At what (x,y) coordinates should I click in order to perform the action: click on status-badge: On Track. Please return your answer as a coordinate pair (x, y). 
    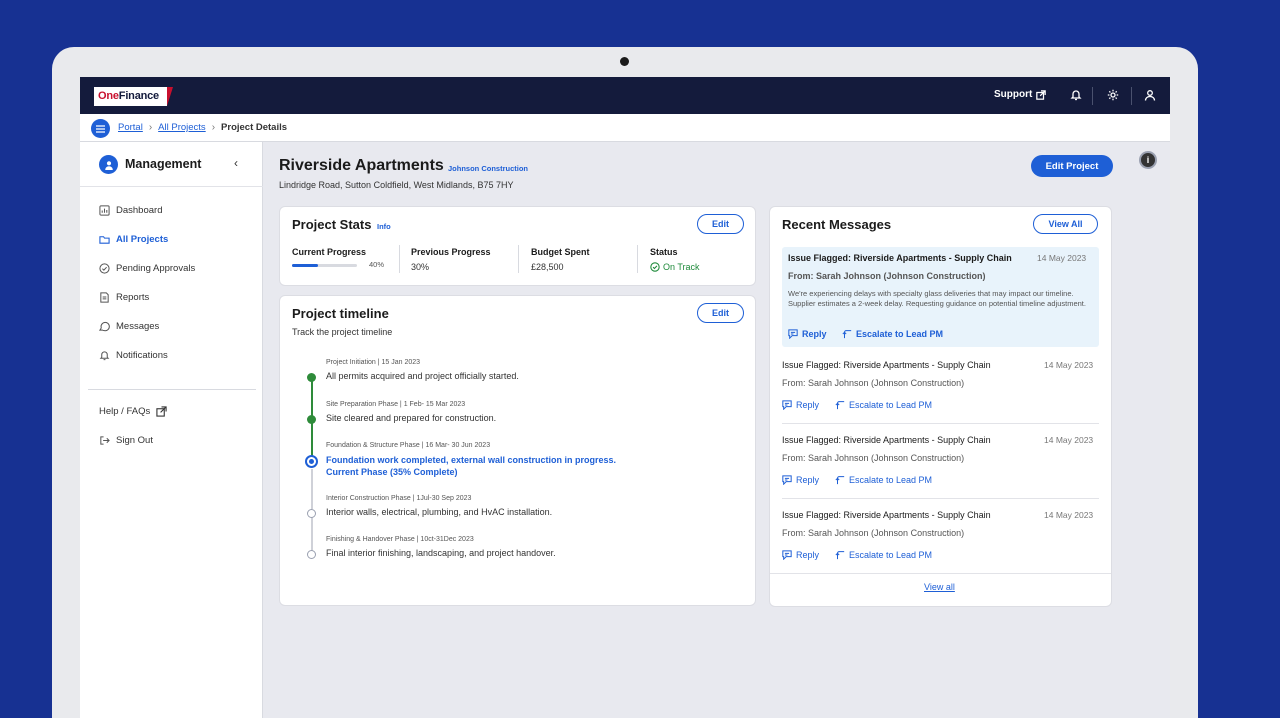
    Looking at the image, I should click on (675, 267).